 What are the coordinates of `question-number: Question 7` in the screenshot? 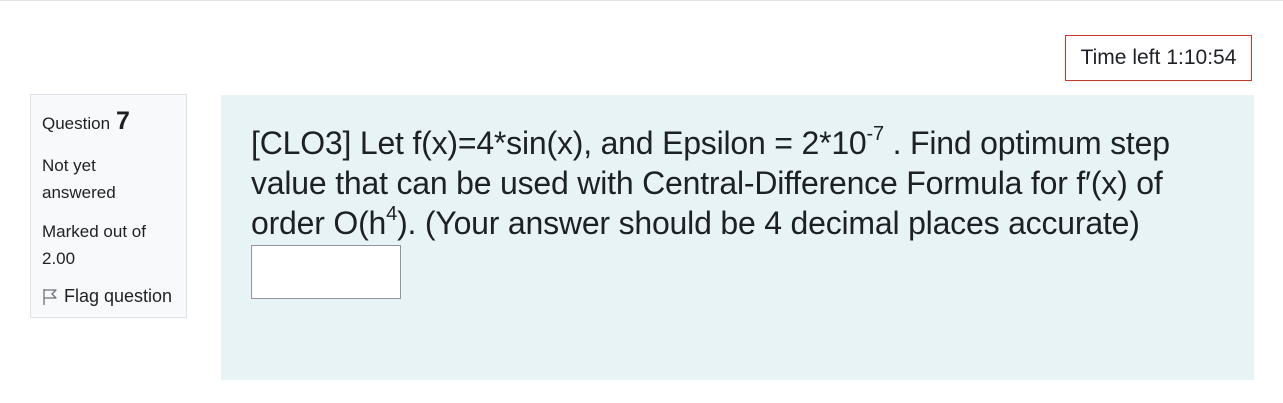 It's located at (108, 121).